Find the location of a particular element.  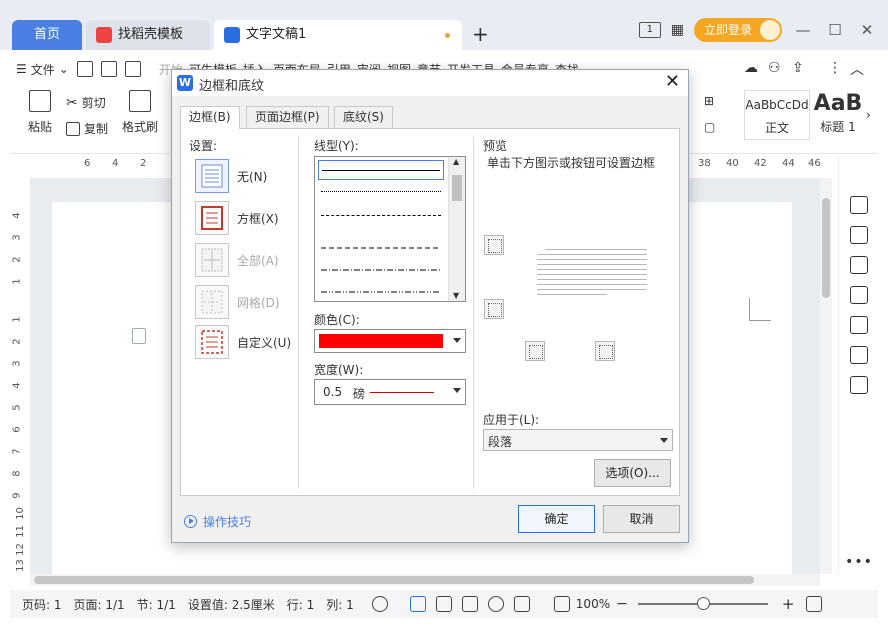

setting-none: 无(N) is located at coordinates (231, 176).